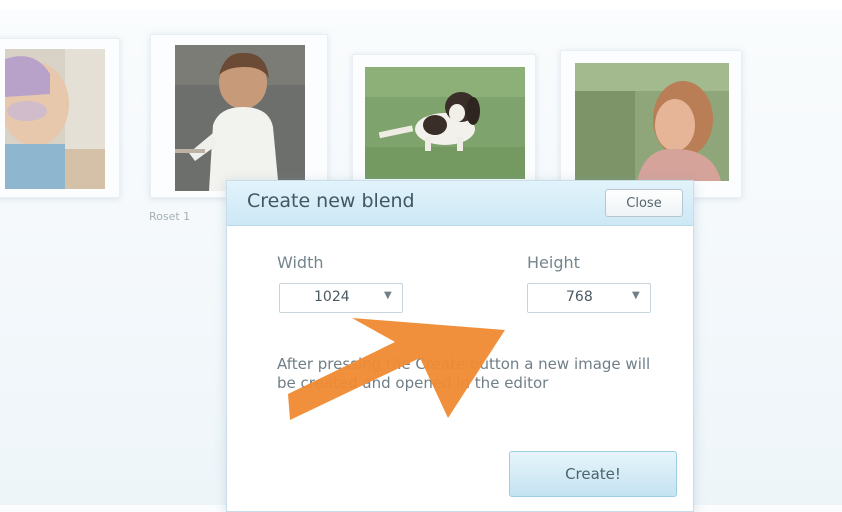 The width and height of the screenshot is (842, 512). Describe the element at coordinates (460, 203) in the screenshot. I see `dialog-header: Create new blend Close` at that location.